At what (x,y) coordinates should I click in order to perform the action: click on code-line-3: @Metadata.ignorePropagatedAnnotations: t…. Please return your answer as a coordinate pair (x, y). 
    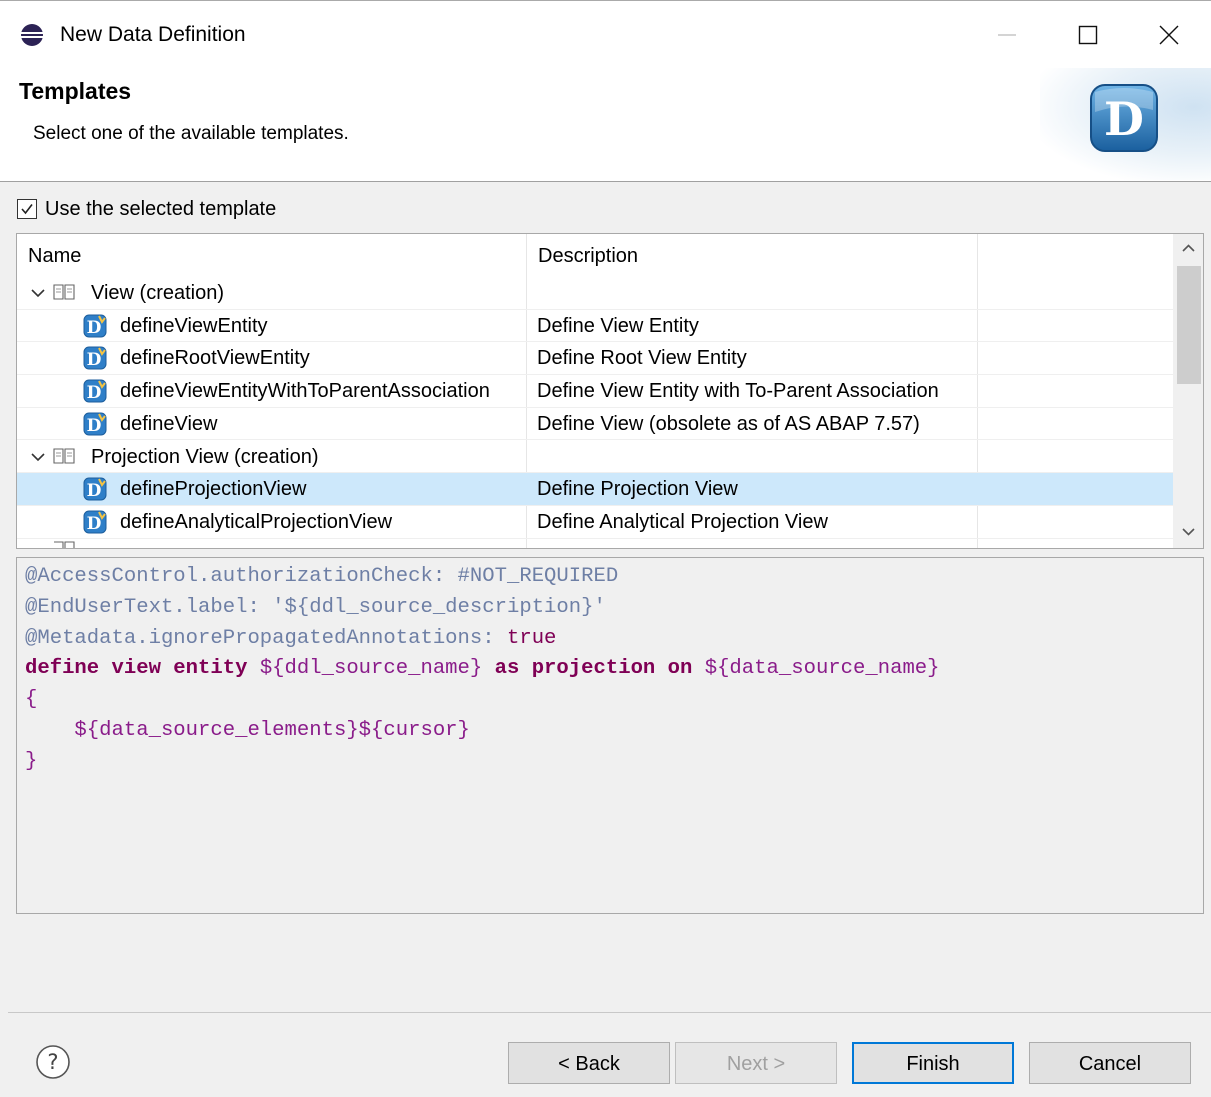
    Looking at the image, I should click on (291, 638).